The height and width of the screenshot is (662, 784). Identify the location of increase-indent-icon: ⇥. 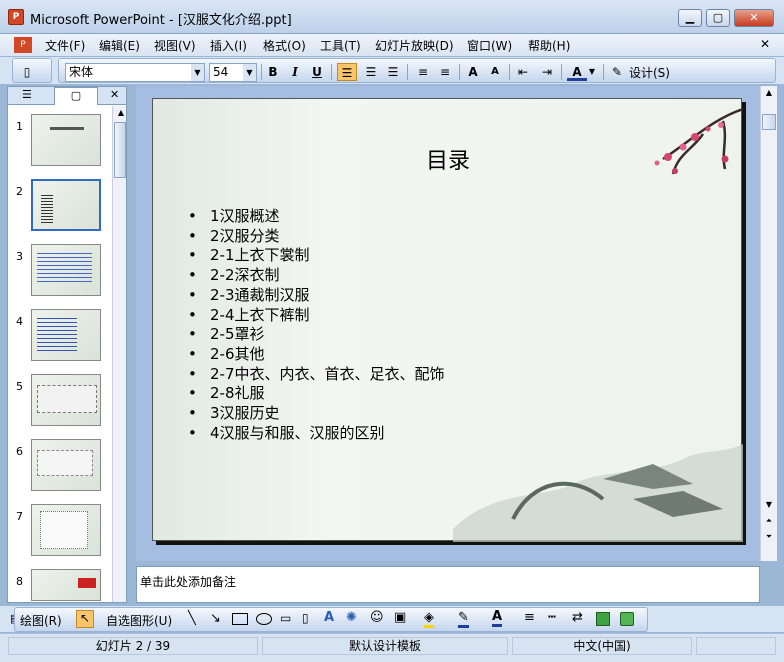
(547, 72).